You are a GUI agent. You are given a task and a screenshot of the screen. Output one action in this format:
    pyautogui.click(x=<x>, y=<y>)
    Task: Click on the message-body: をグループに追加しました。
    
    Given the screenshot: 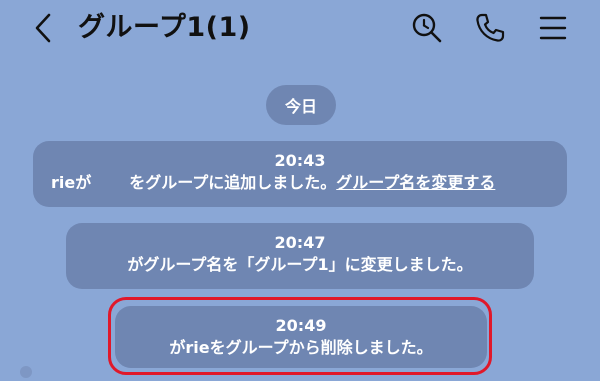 What is the action you would take?
    pyautogui.click(x=233, y=182)
    